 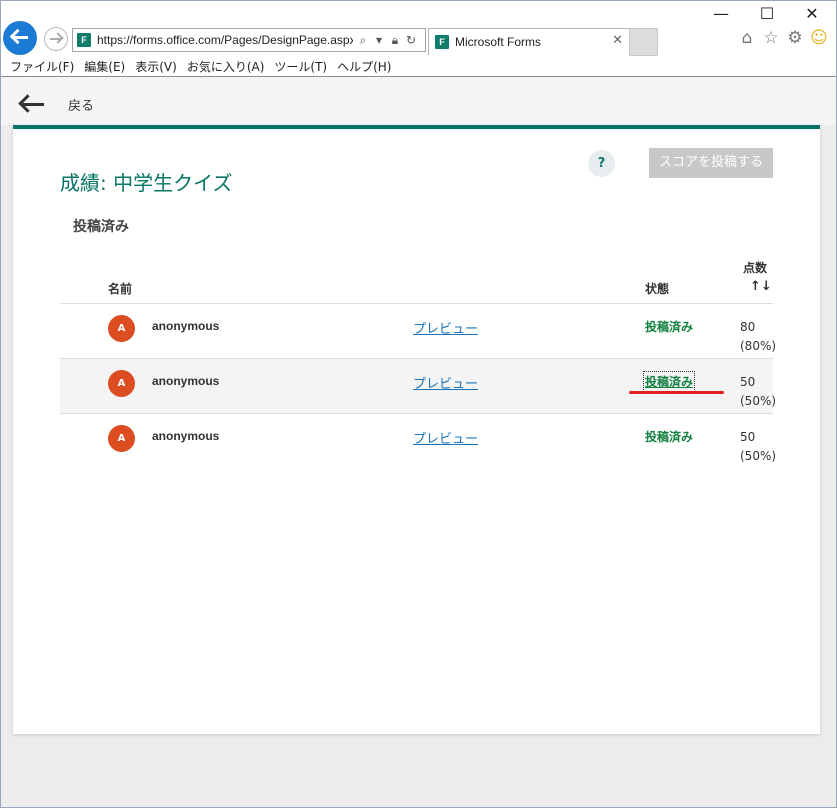 What do you see at coordinates (56, 39) in the screenshot?
I see `browser-forward-button` at bounding box center [56, 39].